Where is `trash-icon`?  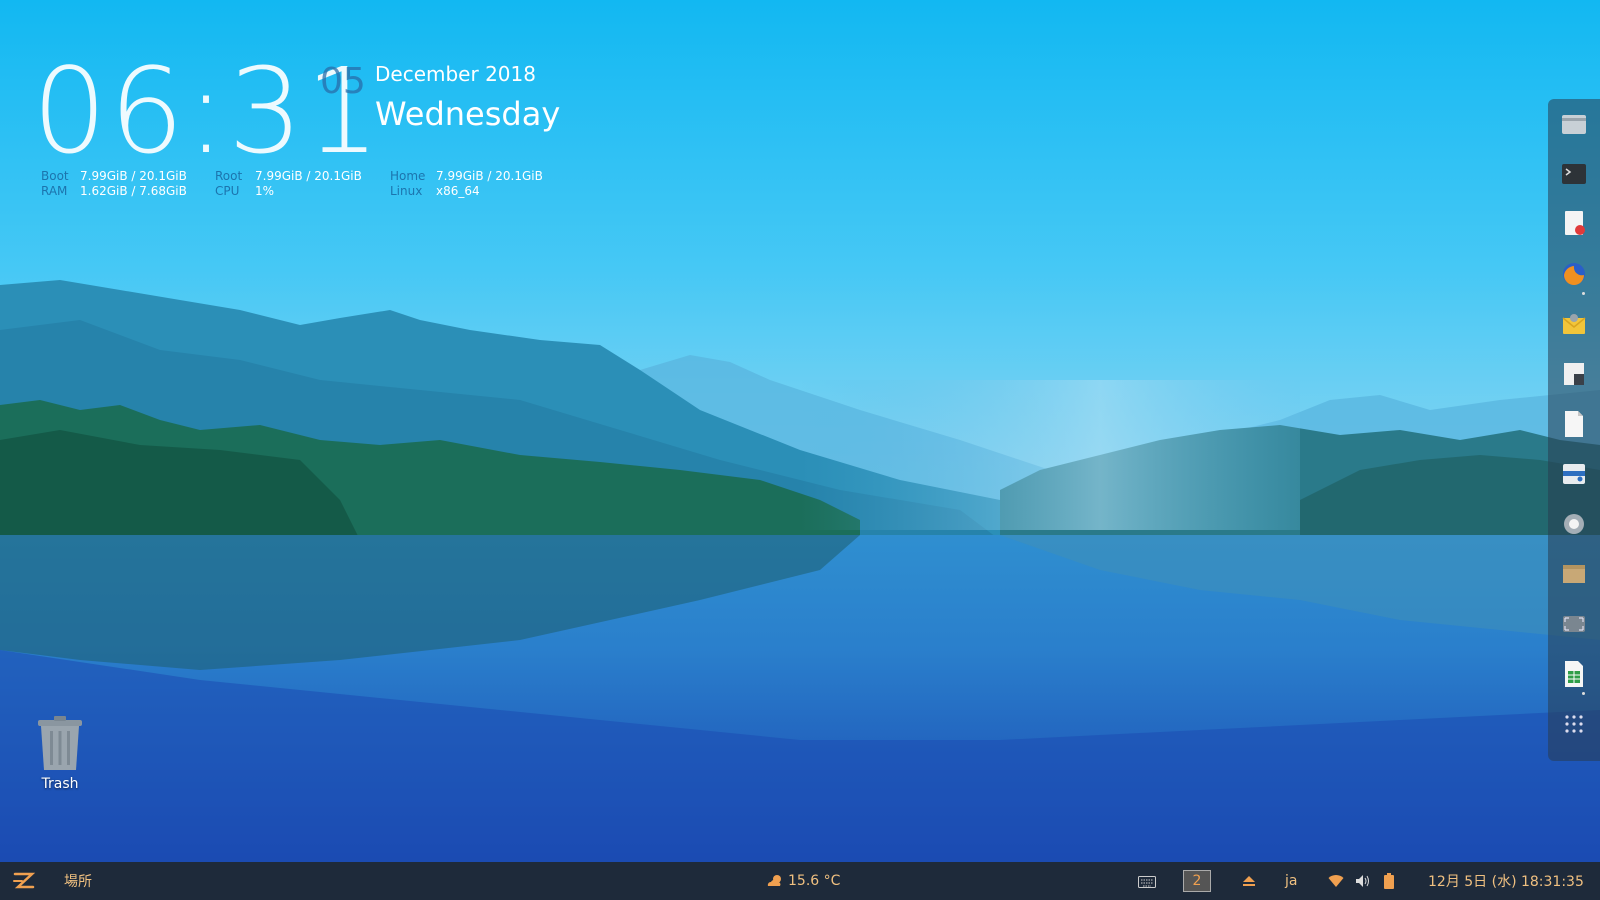
trash-icon is located at coordinates (60, 744).